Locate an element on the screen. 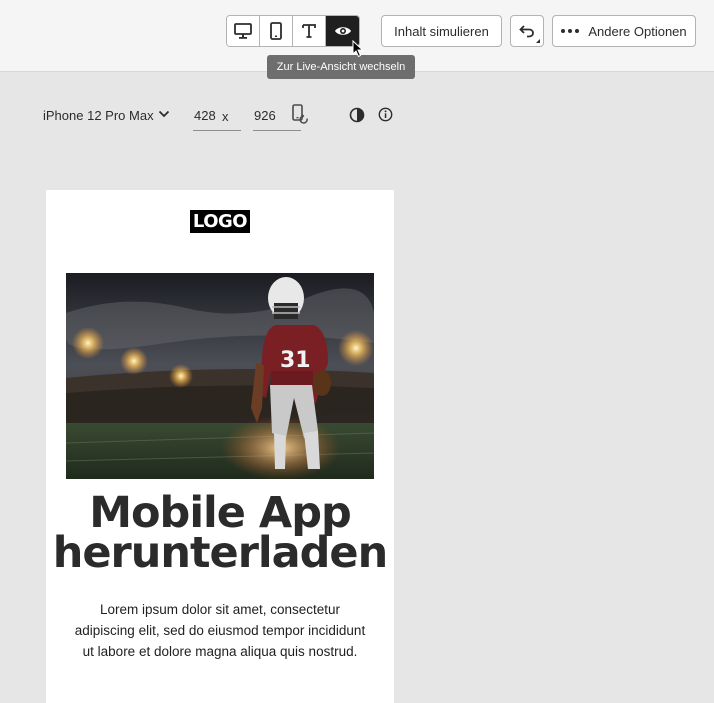  mobile-icon is located at coordinates (276, 31).